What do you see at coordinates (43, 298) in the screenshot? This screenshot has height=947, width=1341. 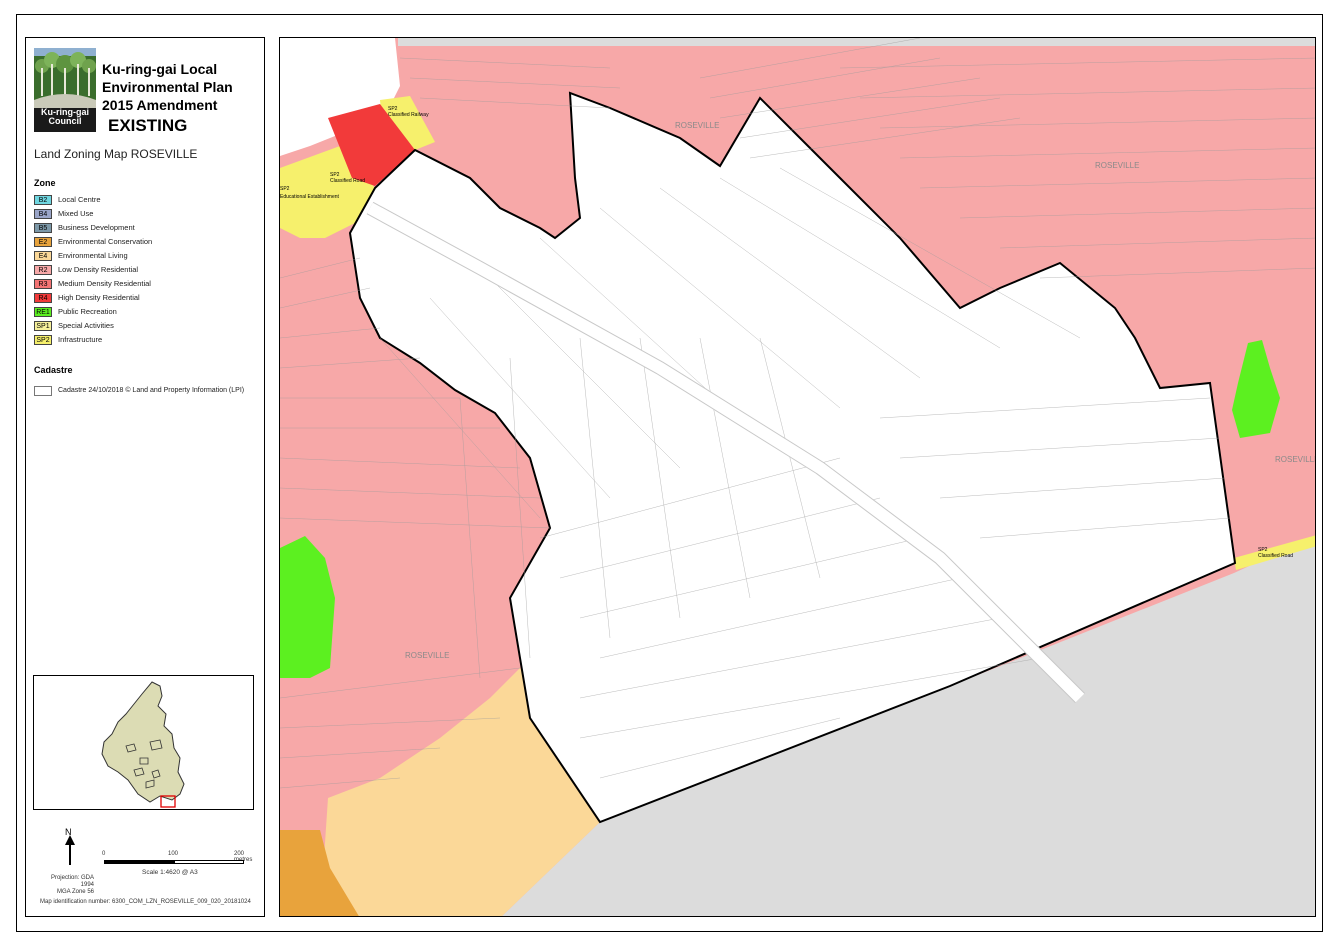 I see `legend-swatch-r4: R4` at bounding box center [43, 298].